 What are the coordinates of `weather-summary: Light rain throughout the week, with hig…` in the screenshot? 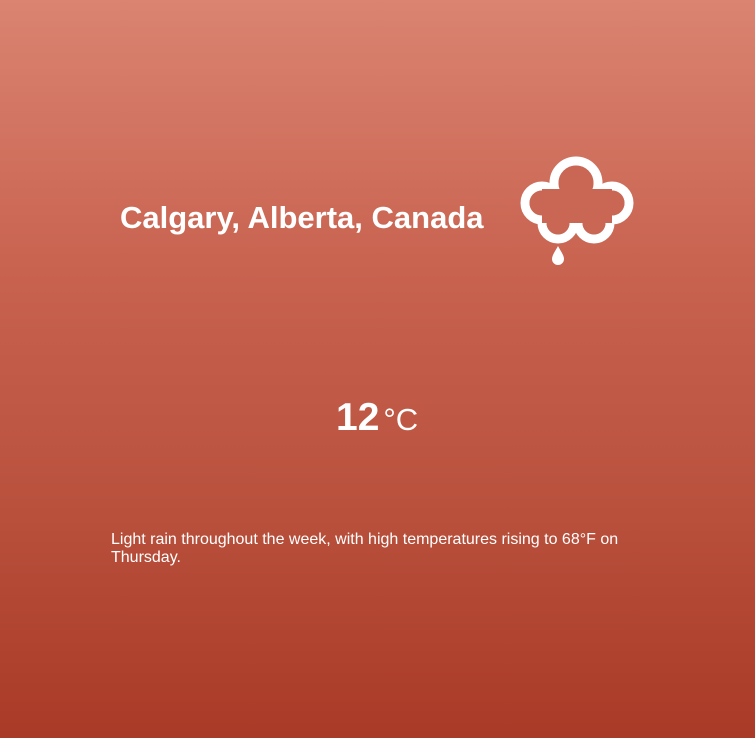 It's located at (365, 548).